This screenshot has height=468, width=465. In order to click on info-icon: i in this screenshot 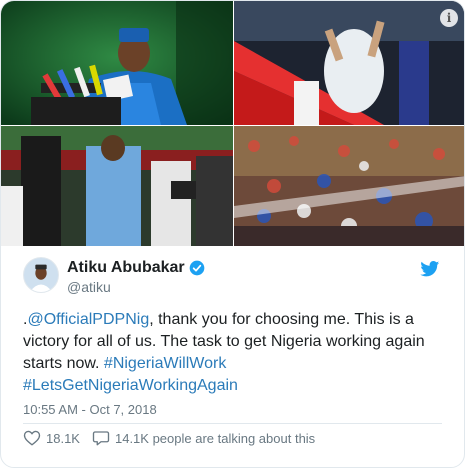, I will do `click(449, 18)`.